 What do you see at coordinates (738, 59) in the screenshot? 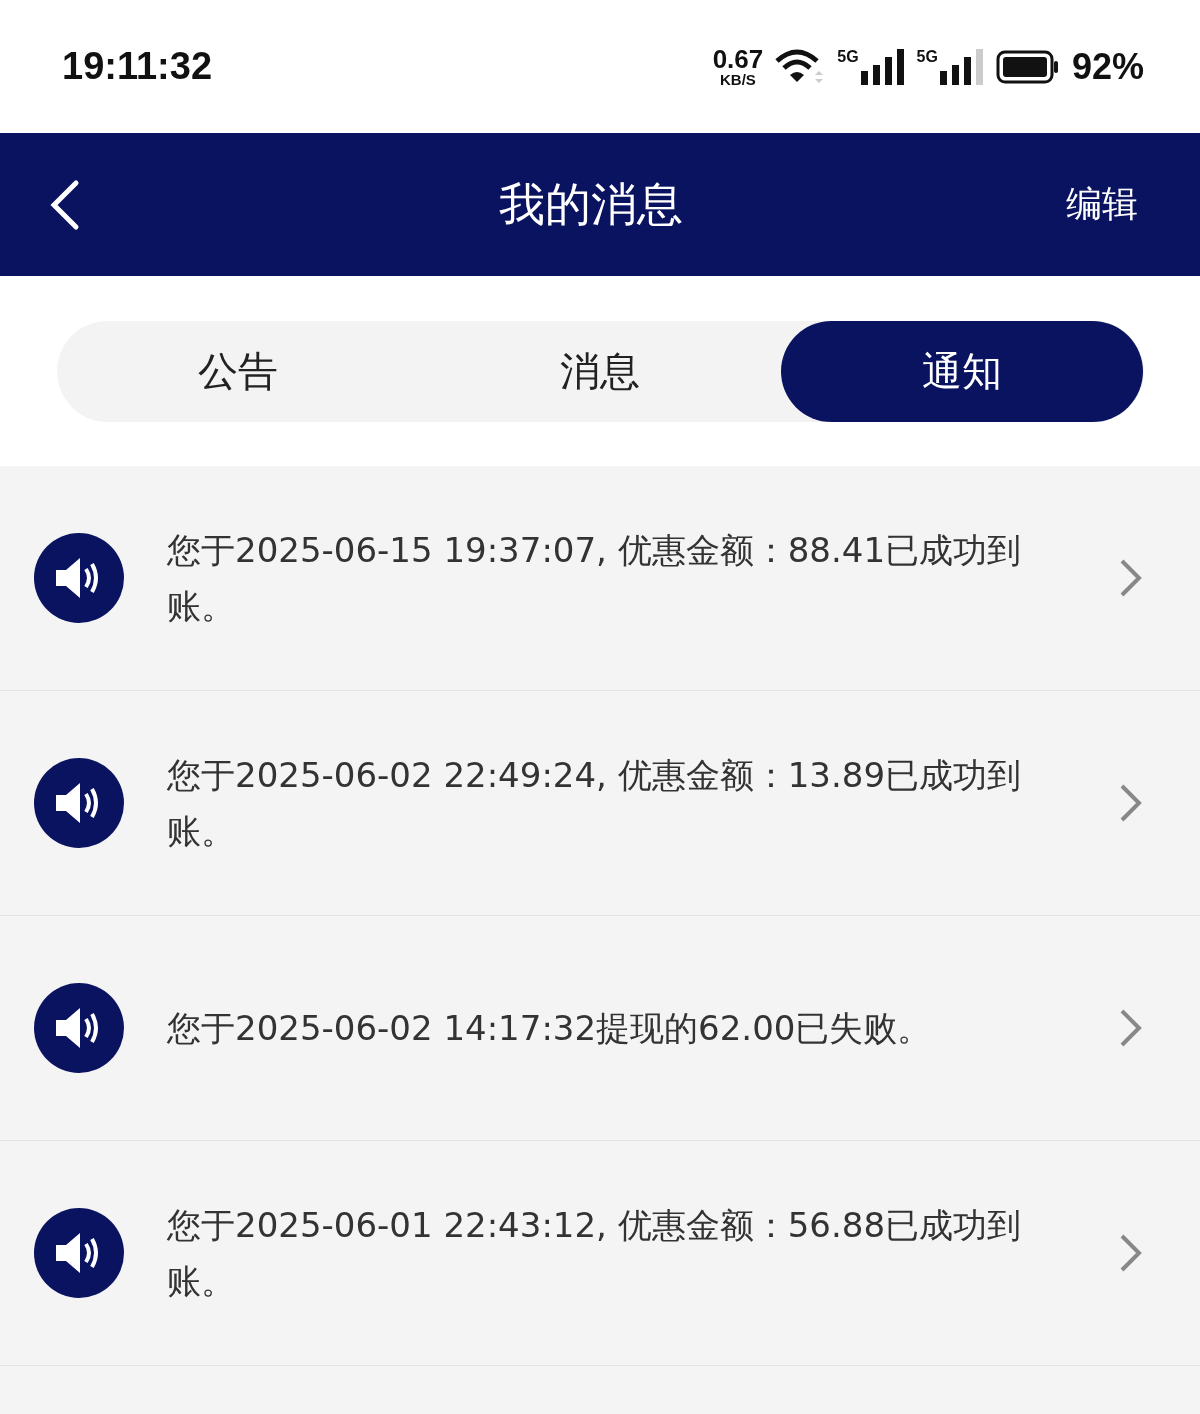
I see `network-speed: 0.67` at bounding box center [738, 59].